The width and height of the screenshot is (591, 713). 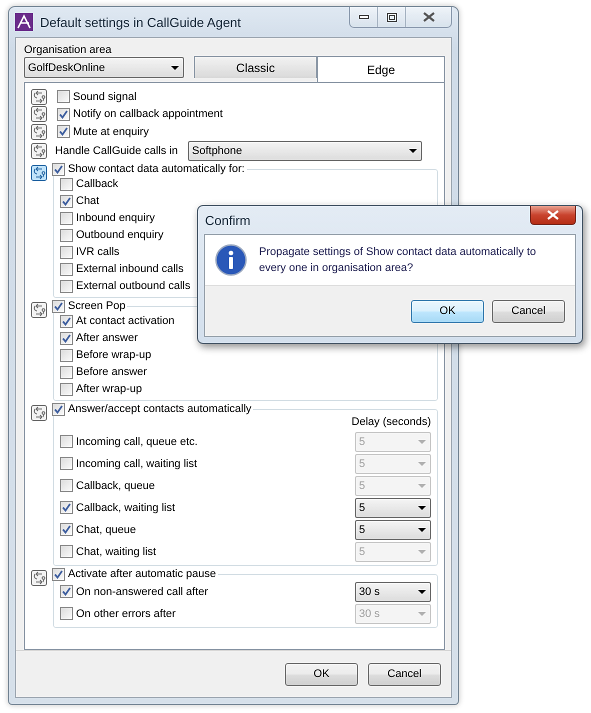 What do you see at coordinates (98, 252) in the screenshot?
I see `checkbox-label: IVR calls` at bounding box center [98, 252].